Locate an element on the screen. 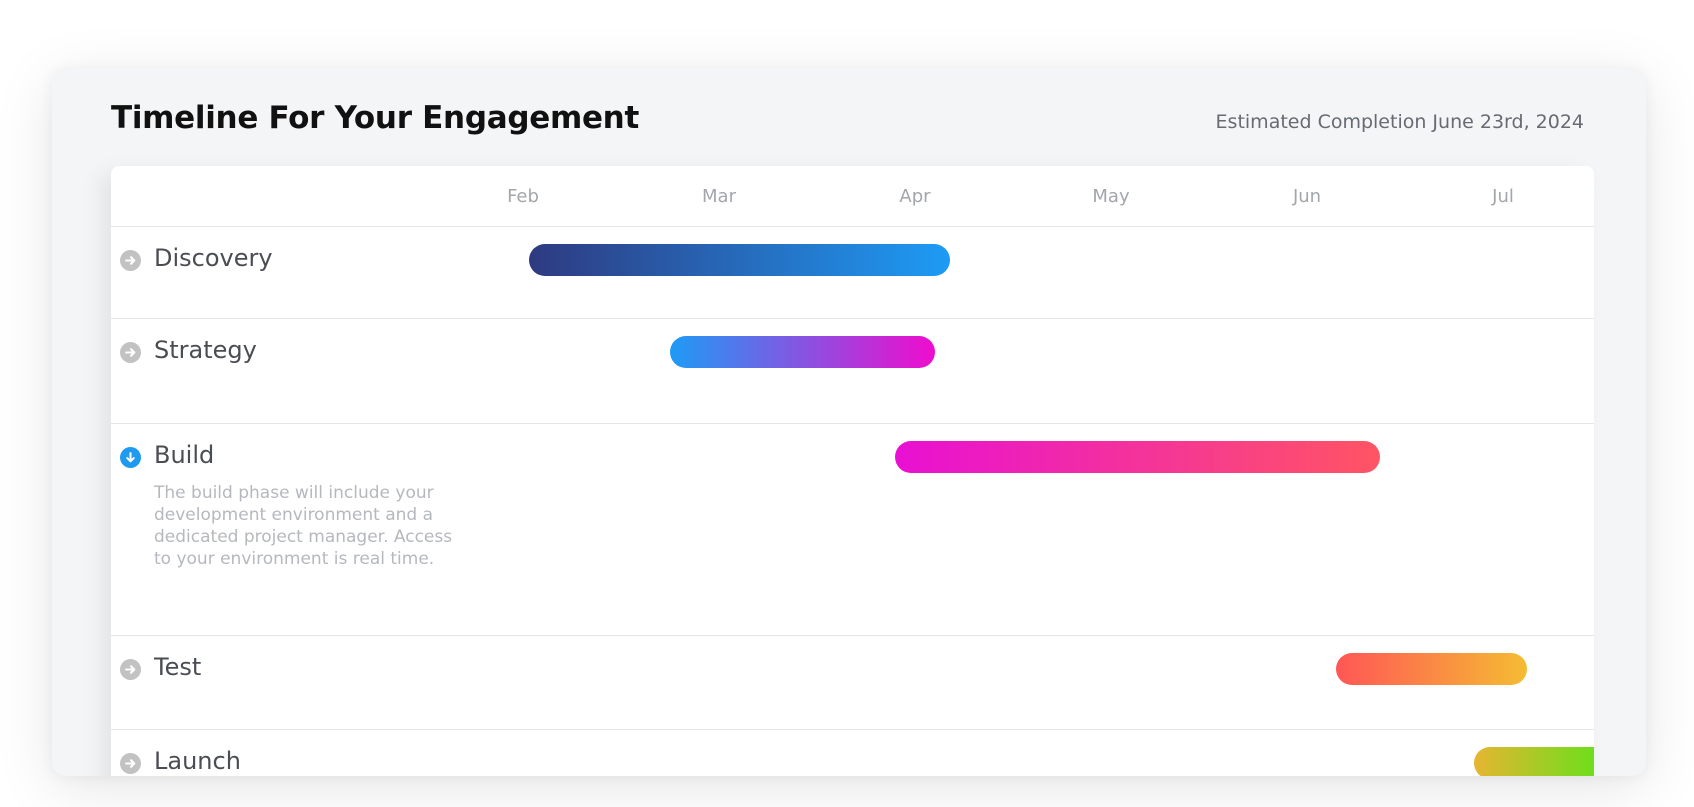 The width and height of the screenshot is (1694, 807). month-header: Feb Mar Apr May Jun Jul is located at coordinates (852, 196).